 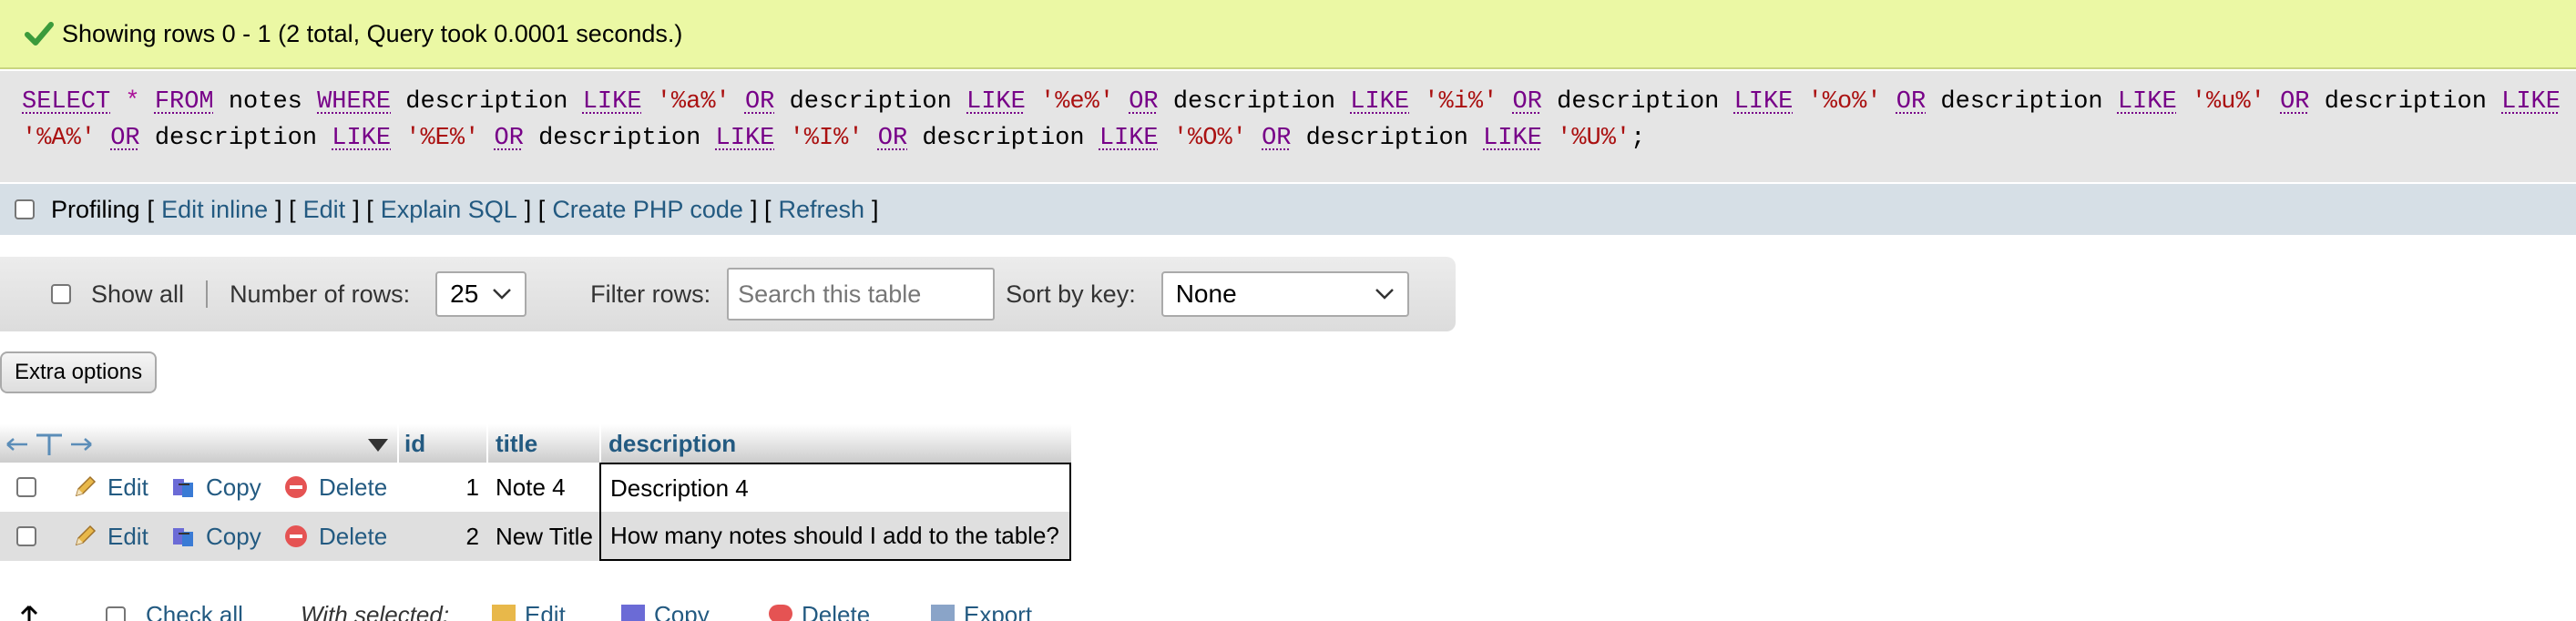 I want to click on bulk-copy-button: Copy, so click(x=665, y=611).